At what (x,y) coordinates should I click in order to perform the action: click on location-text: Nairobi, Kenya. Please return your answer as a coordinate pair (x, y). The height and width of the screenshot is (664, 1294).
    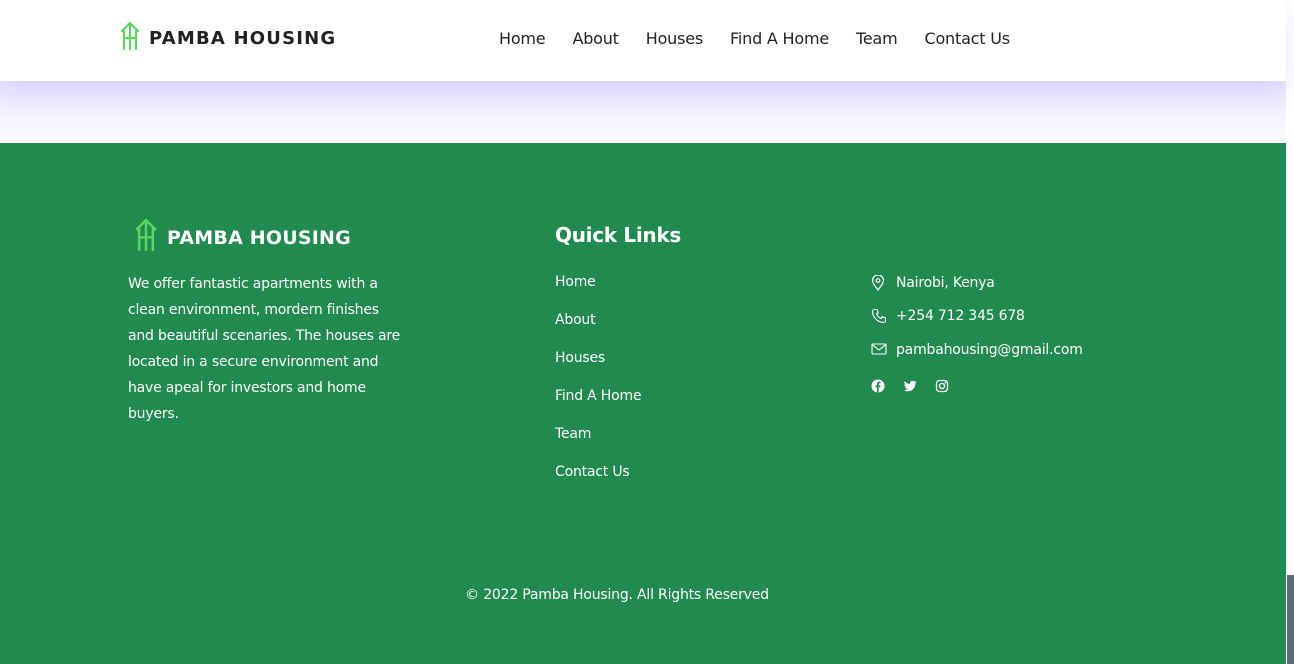
    Looking at the image, I should click on (945, 282).